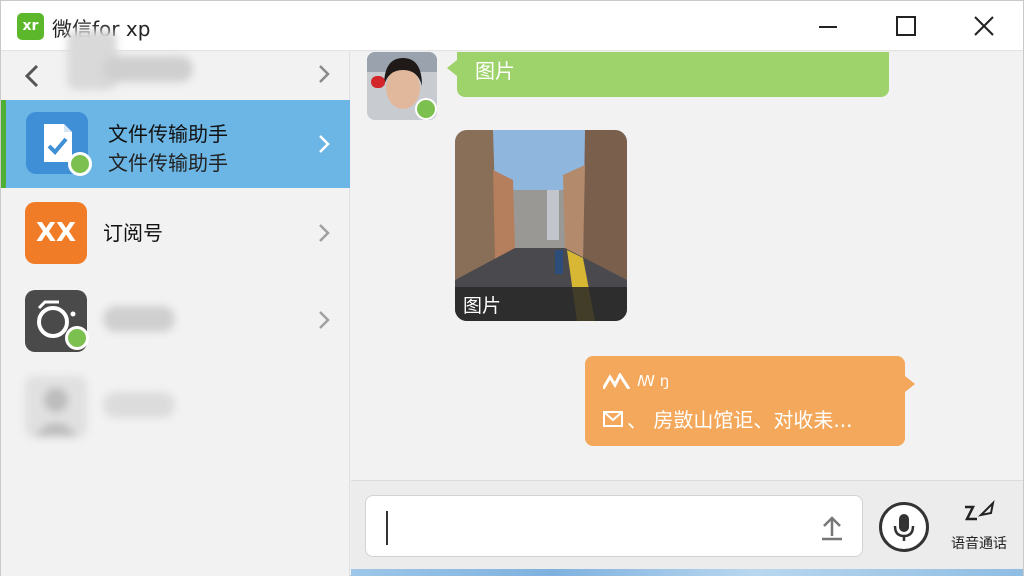 Image resolution: width=1024 pixels, height=576 pixels. What do you see at coordinates (832, 528) in the screenshot?
I see `upload-icon` at bounding box center [832, 528].